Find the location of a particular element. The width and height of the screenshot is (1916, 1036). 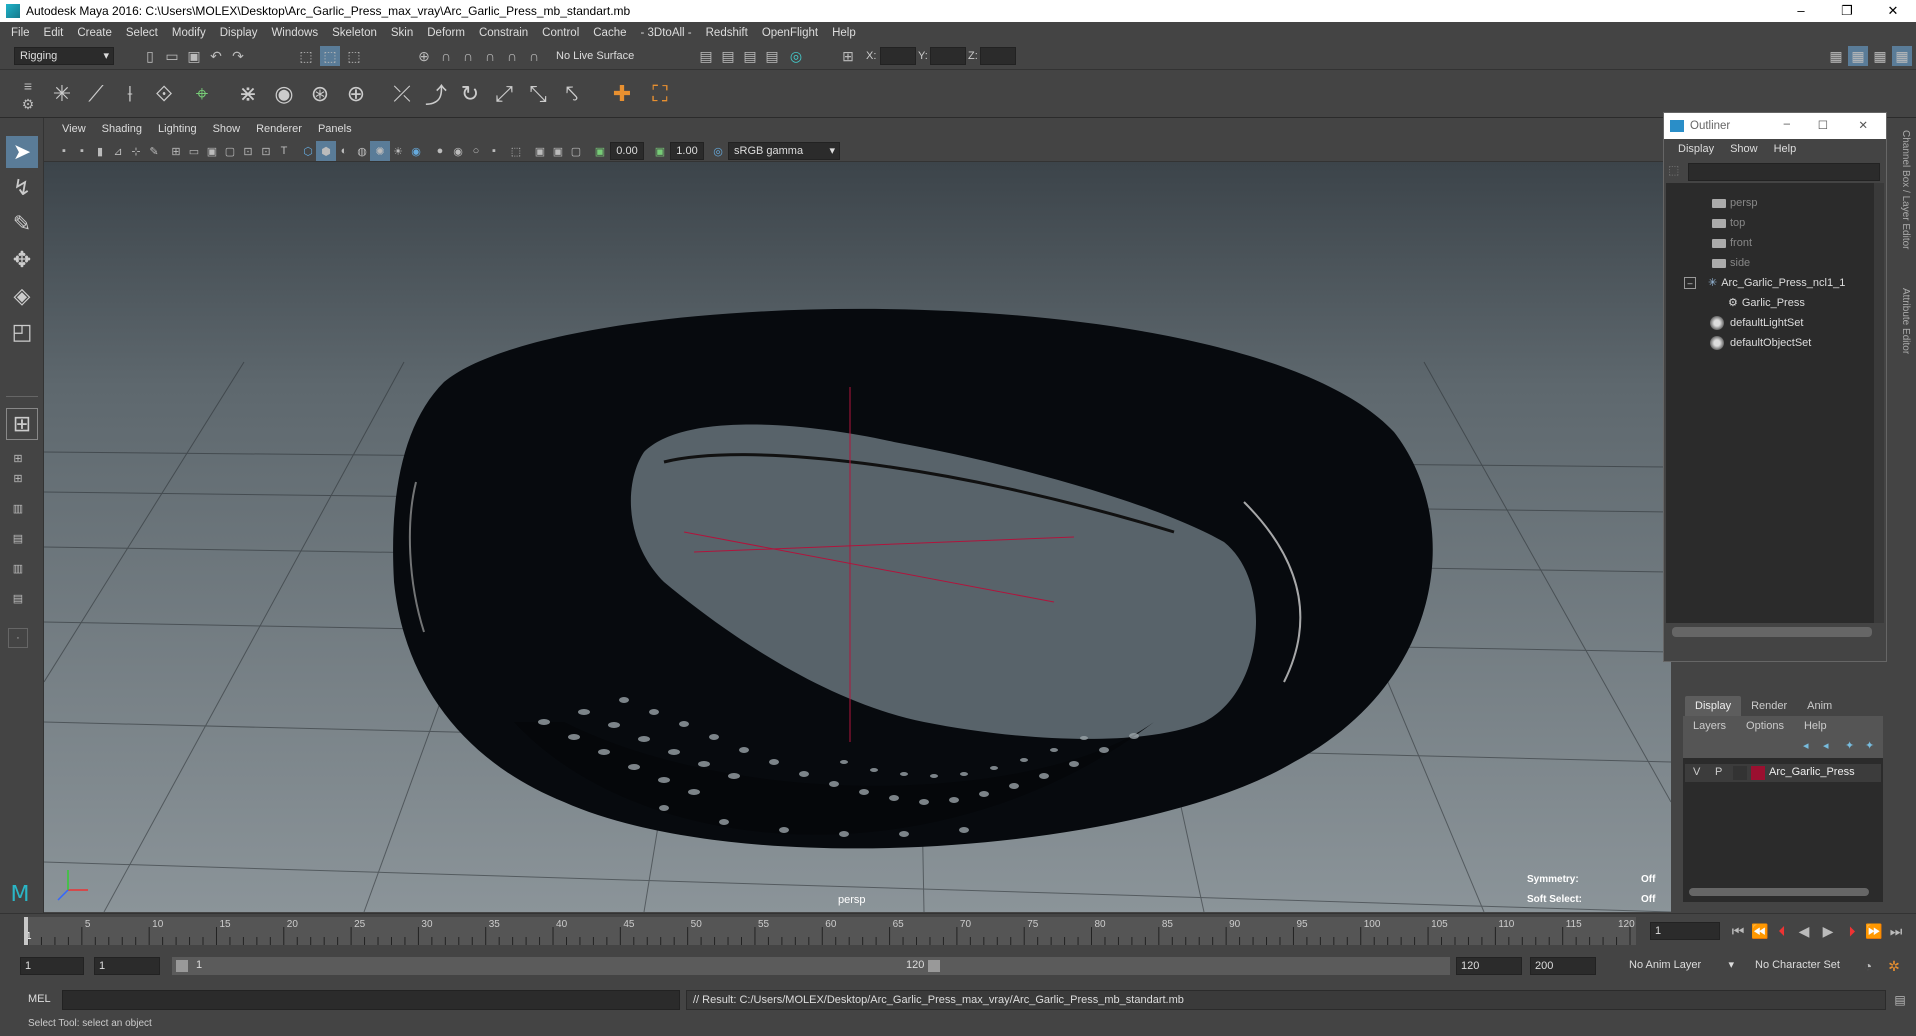

layer-type-toggle is located at coordinates (1740, 773).